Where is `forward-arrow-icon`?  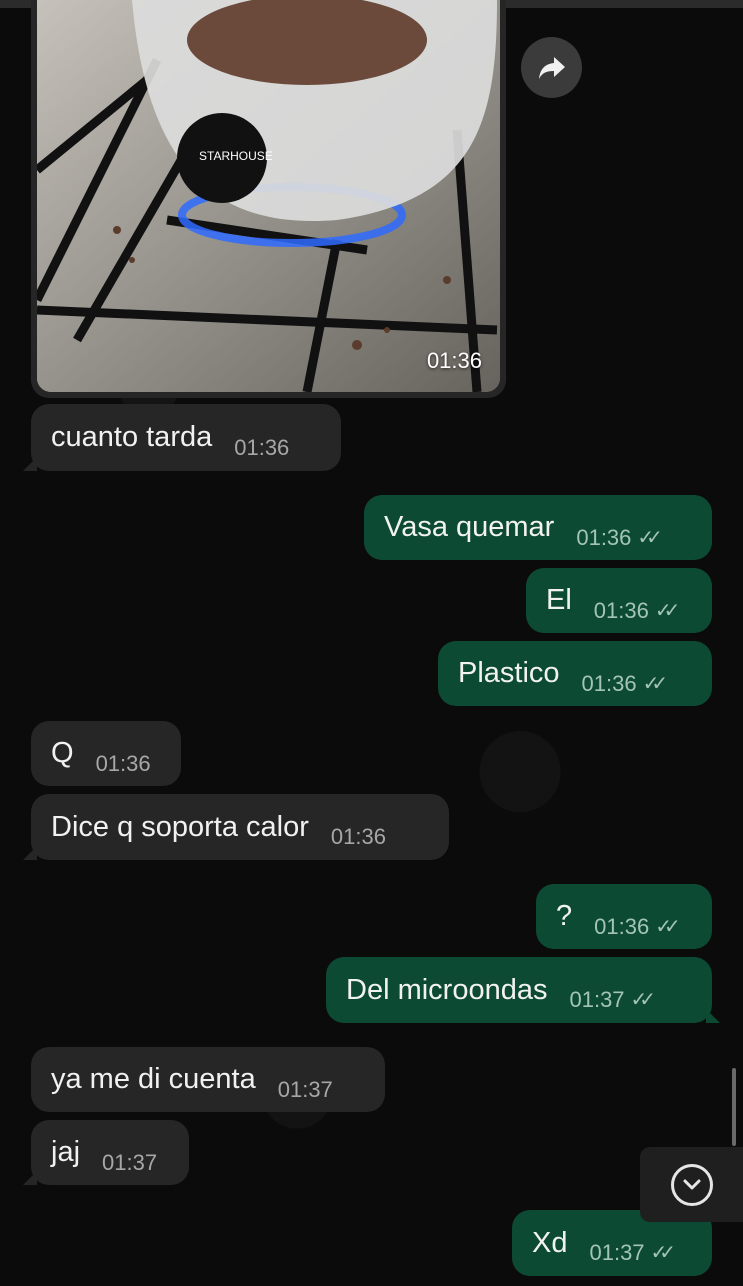
forward-arrow-icon is located at coordinates (551, 67).